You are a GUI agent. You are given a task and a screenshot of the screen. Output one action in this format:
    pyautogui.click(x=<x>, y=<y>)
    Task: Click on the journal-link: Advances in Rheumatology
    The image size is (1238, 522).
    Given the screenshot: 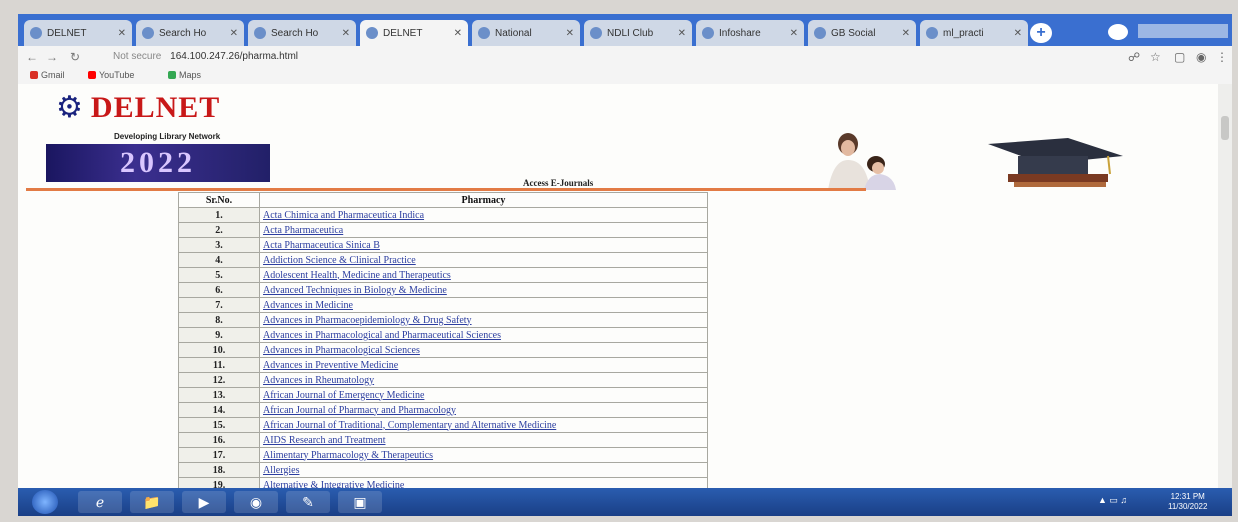 What is the action you would take?
    pyautogui.click(x=483, y=380)
    